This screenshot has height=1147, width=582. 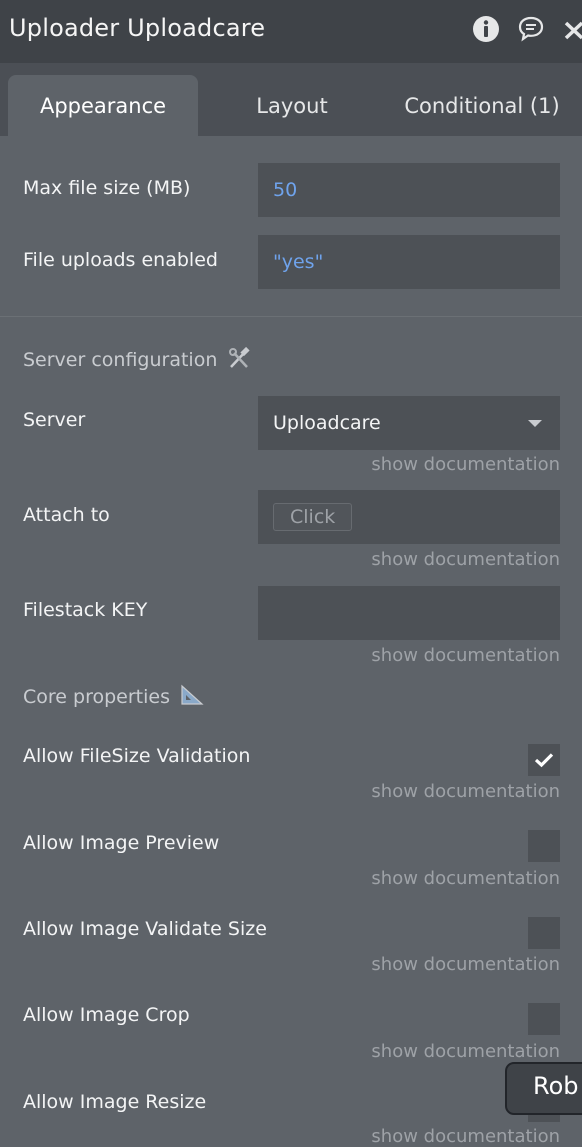 I want to click on tab-conditional: Conditional (1), so click(x=482, y=105).